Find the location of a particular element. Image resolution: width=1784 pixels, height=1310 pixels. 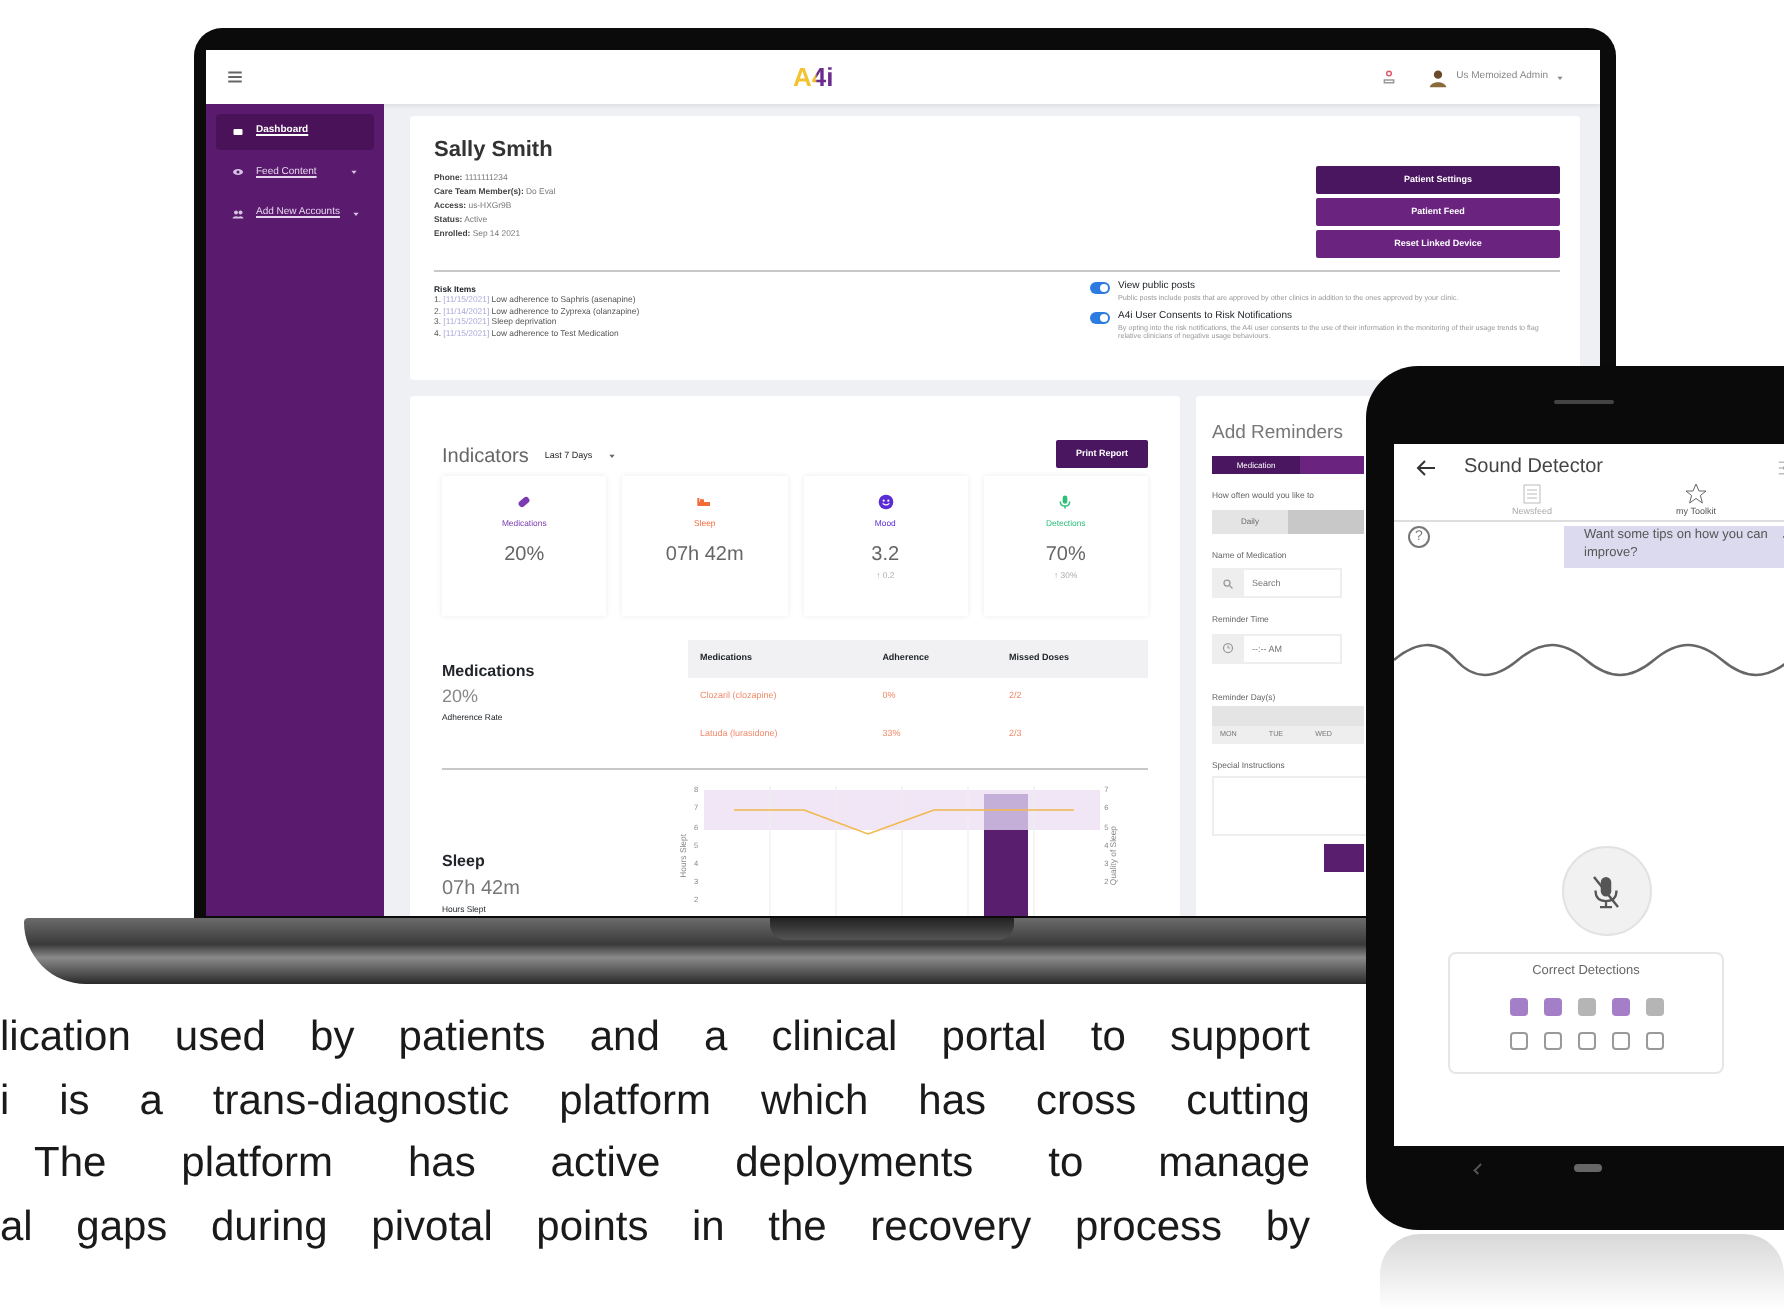

search-icon is located at coordinates (1227, 583).